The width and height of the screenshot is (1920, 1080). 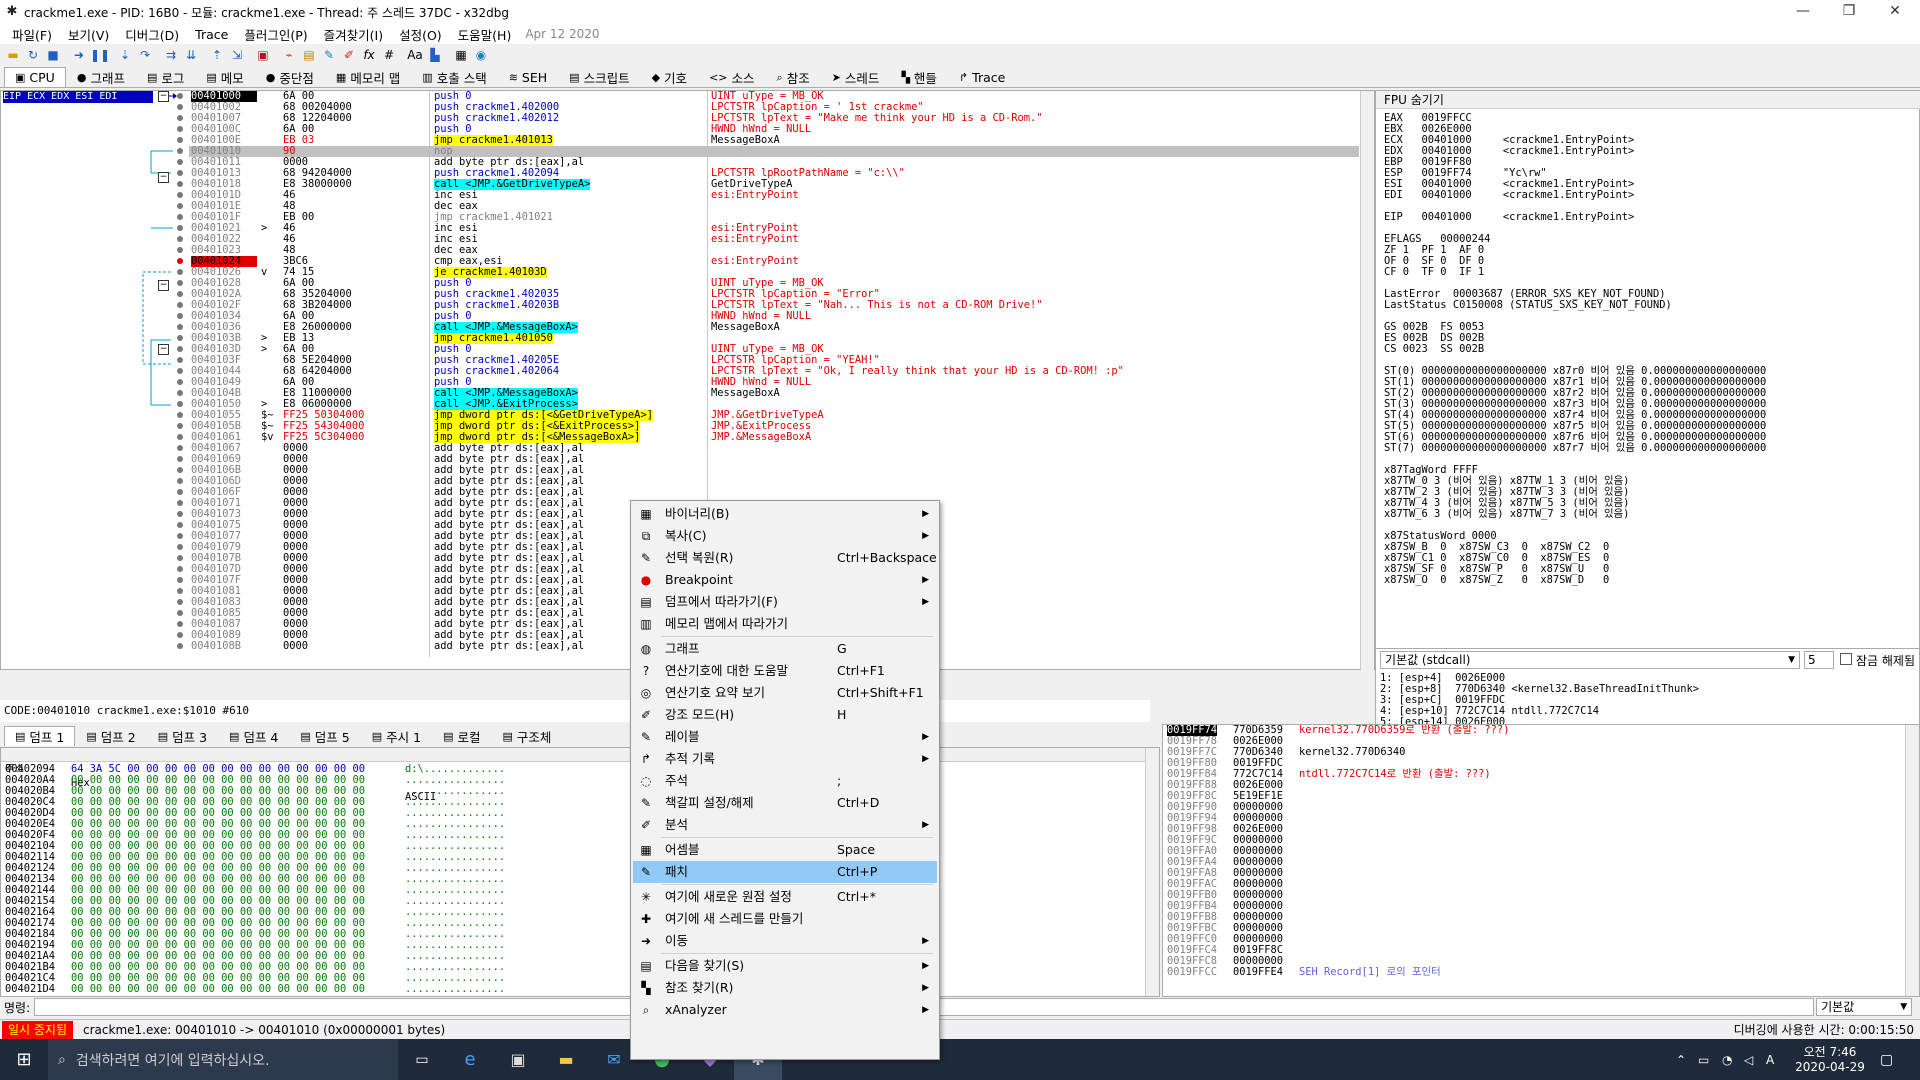 What do you see at coordinates (100, 55) in the screenshot?
I see `pause-icon: ❚❚` at bounding box center [100, 55].